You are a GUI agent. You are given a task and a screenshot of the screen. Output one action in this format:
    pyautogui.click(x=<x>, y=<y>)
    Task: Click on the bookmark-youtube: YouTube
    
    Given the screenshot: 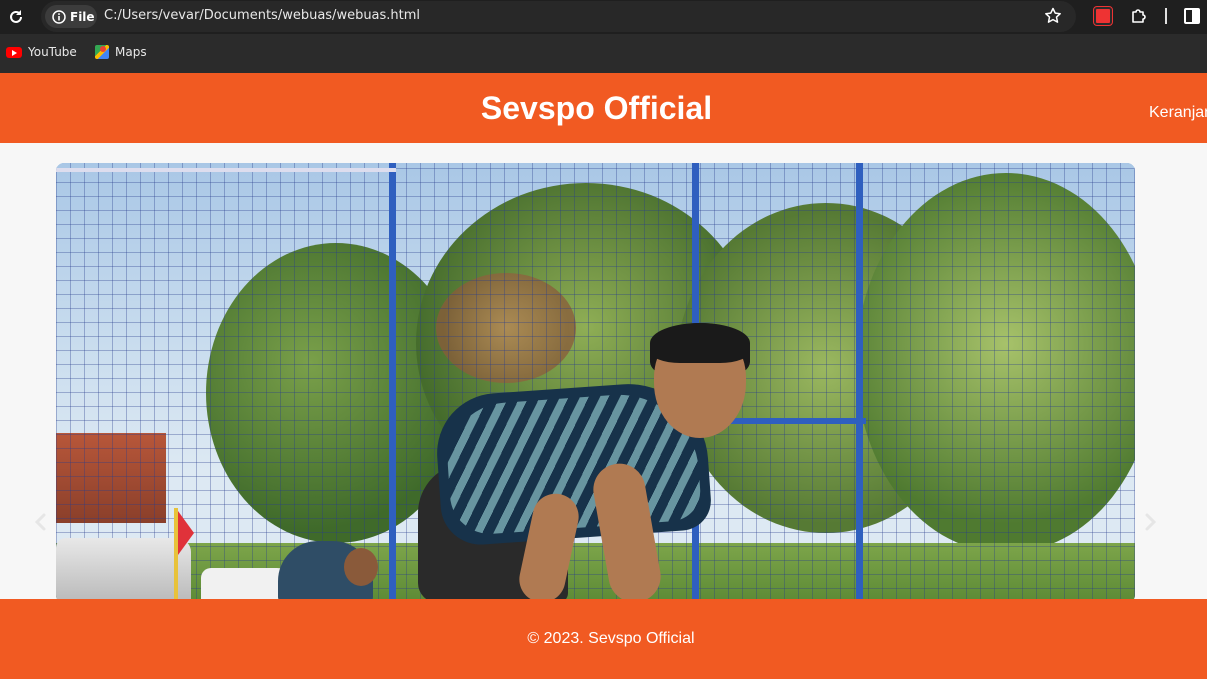 What is the action you would take?
    pyautogui.click(x=41, y=52)
    